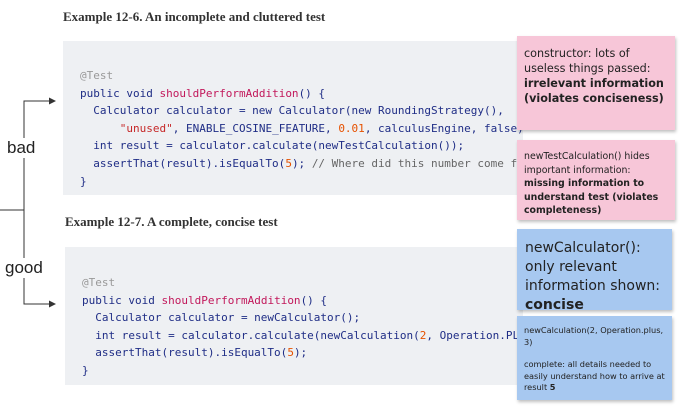  I want to click on note-new-calculator-bold: concise, so click(554, 305).